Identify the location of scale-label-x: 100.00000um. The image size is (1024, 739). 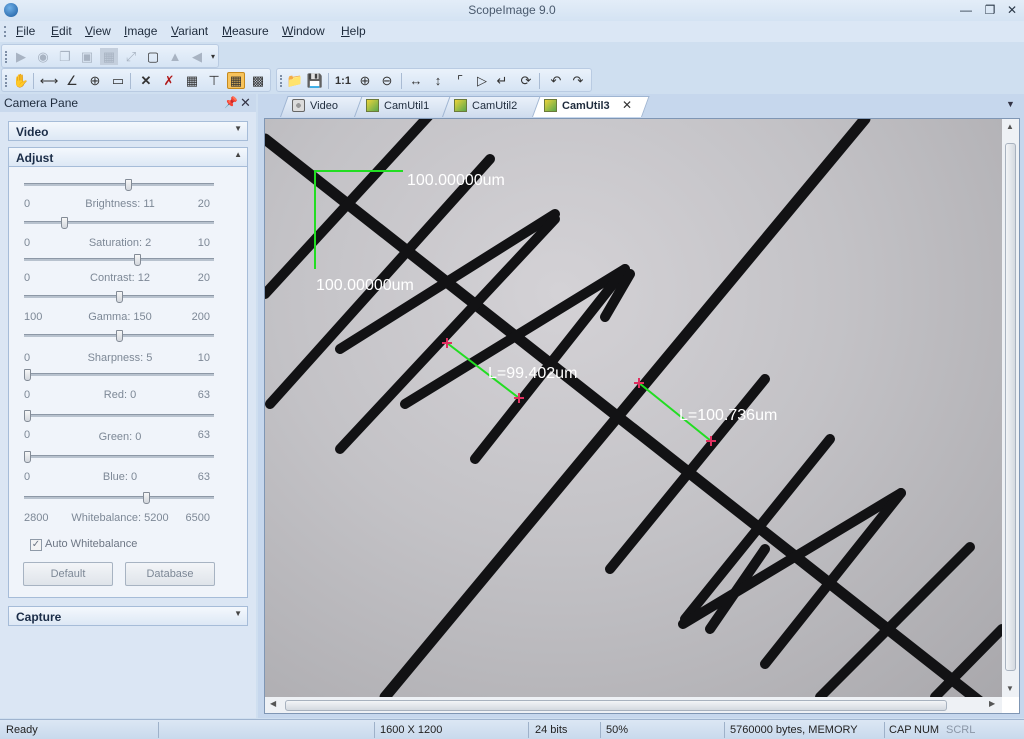
(456, 180).